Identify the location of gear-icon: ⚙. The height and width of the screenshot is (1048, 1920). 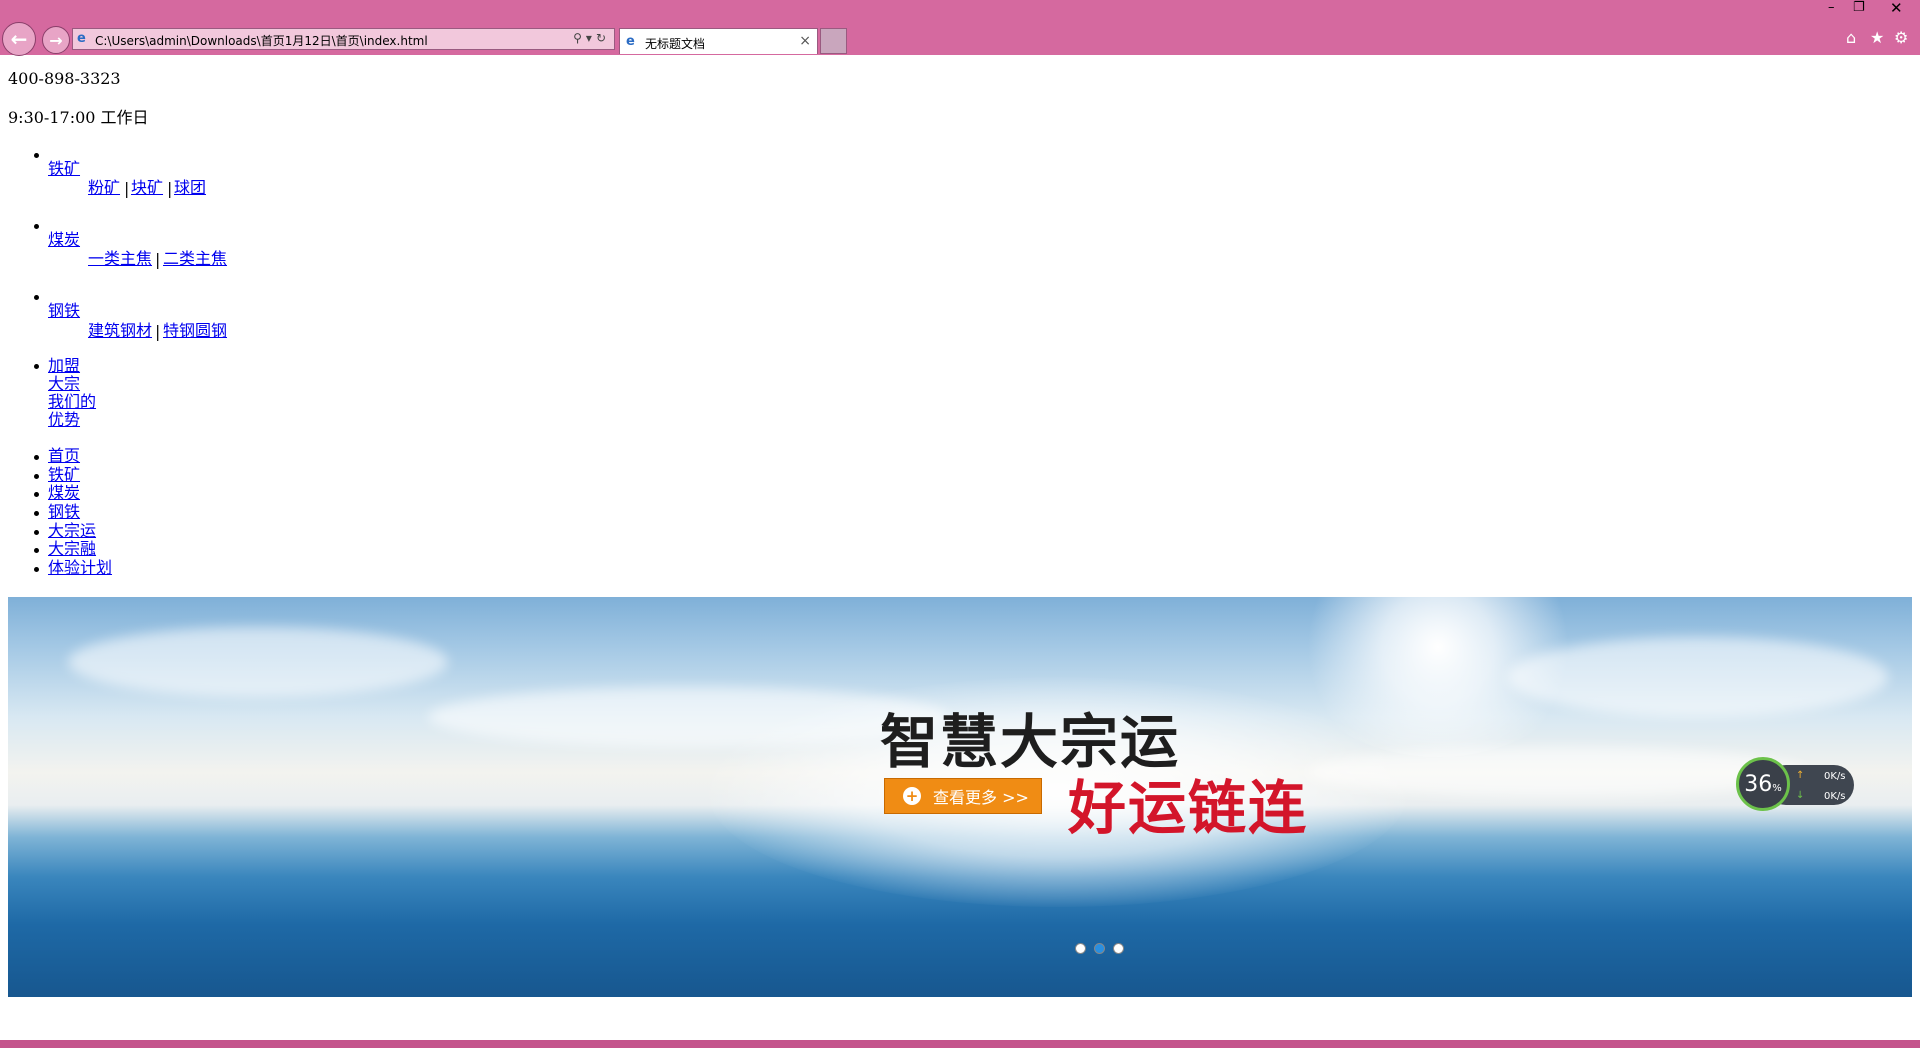
(1901, 37).